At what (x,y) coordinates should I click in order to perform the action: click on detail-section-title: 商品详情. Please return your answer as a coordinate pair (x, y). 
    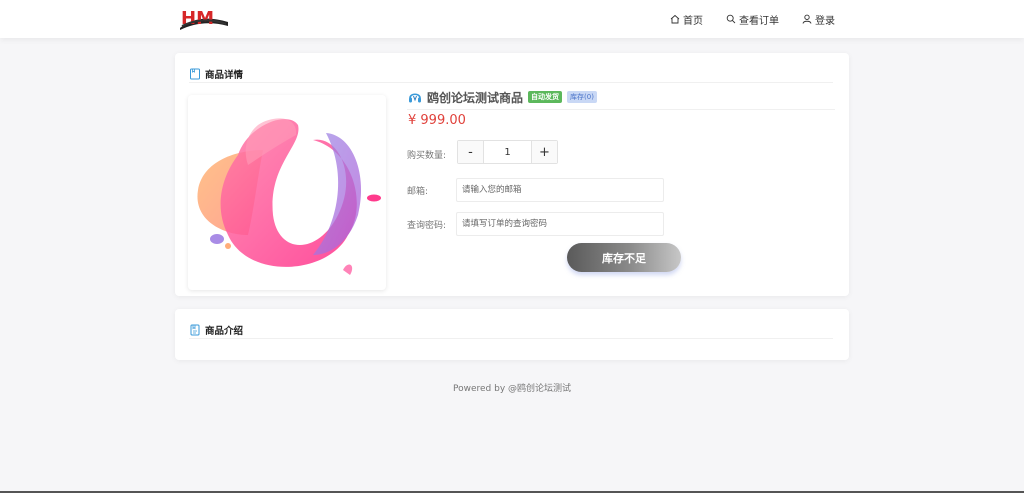
    Looking at the image, I should click on (224, 75).